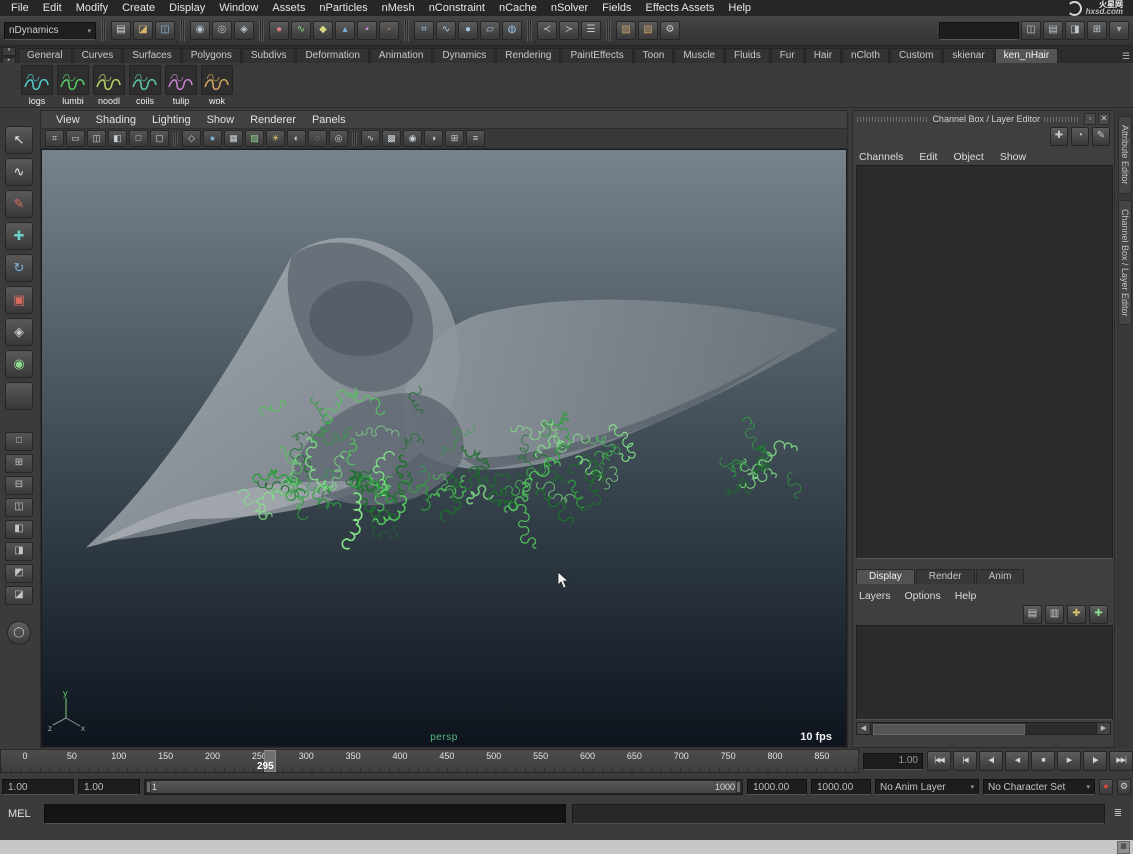 The image size is (1133, 854). I want to click on current-time-field: 1.00, so click(893, 761).